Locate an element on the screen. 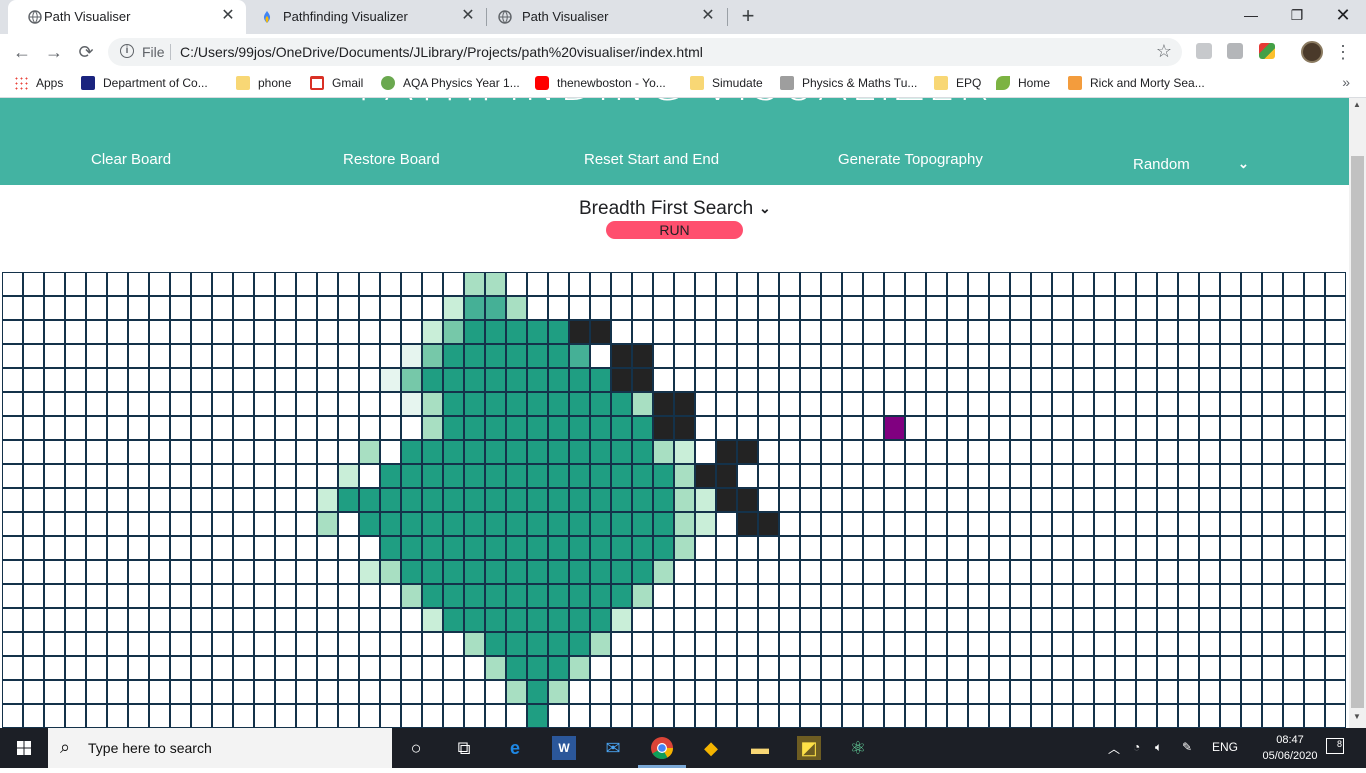 Image resolution: width=1366 pixels, height=773 pixels. algorithm-select: Breadth First Search is located at coordinates (666, 209).